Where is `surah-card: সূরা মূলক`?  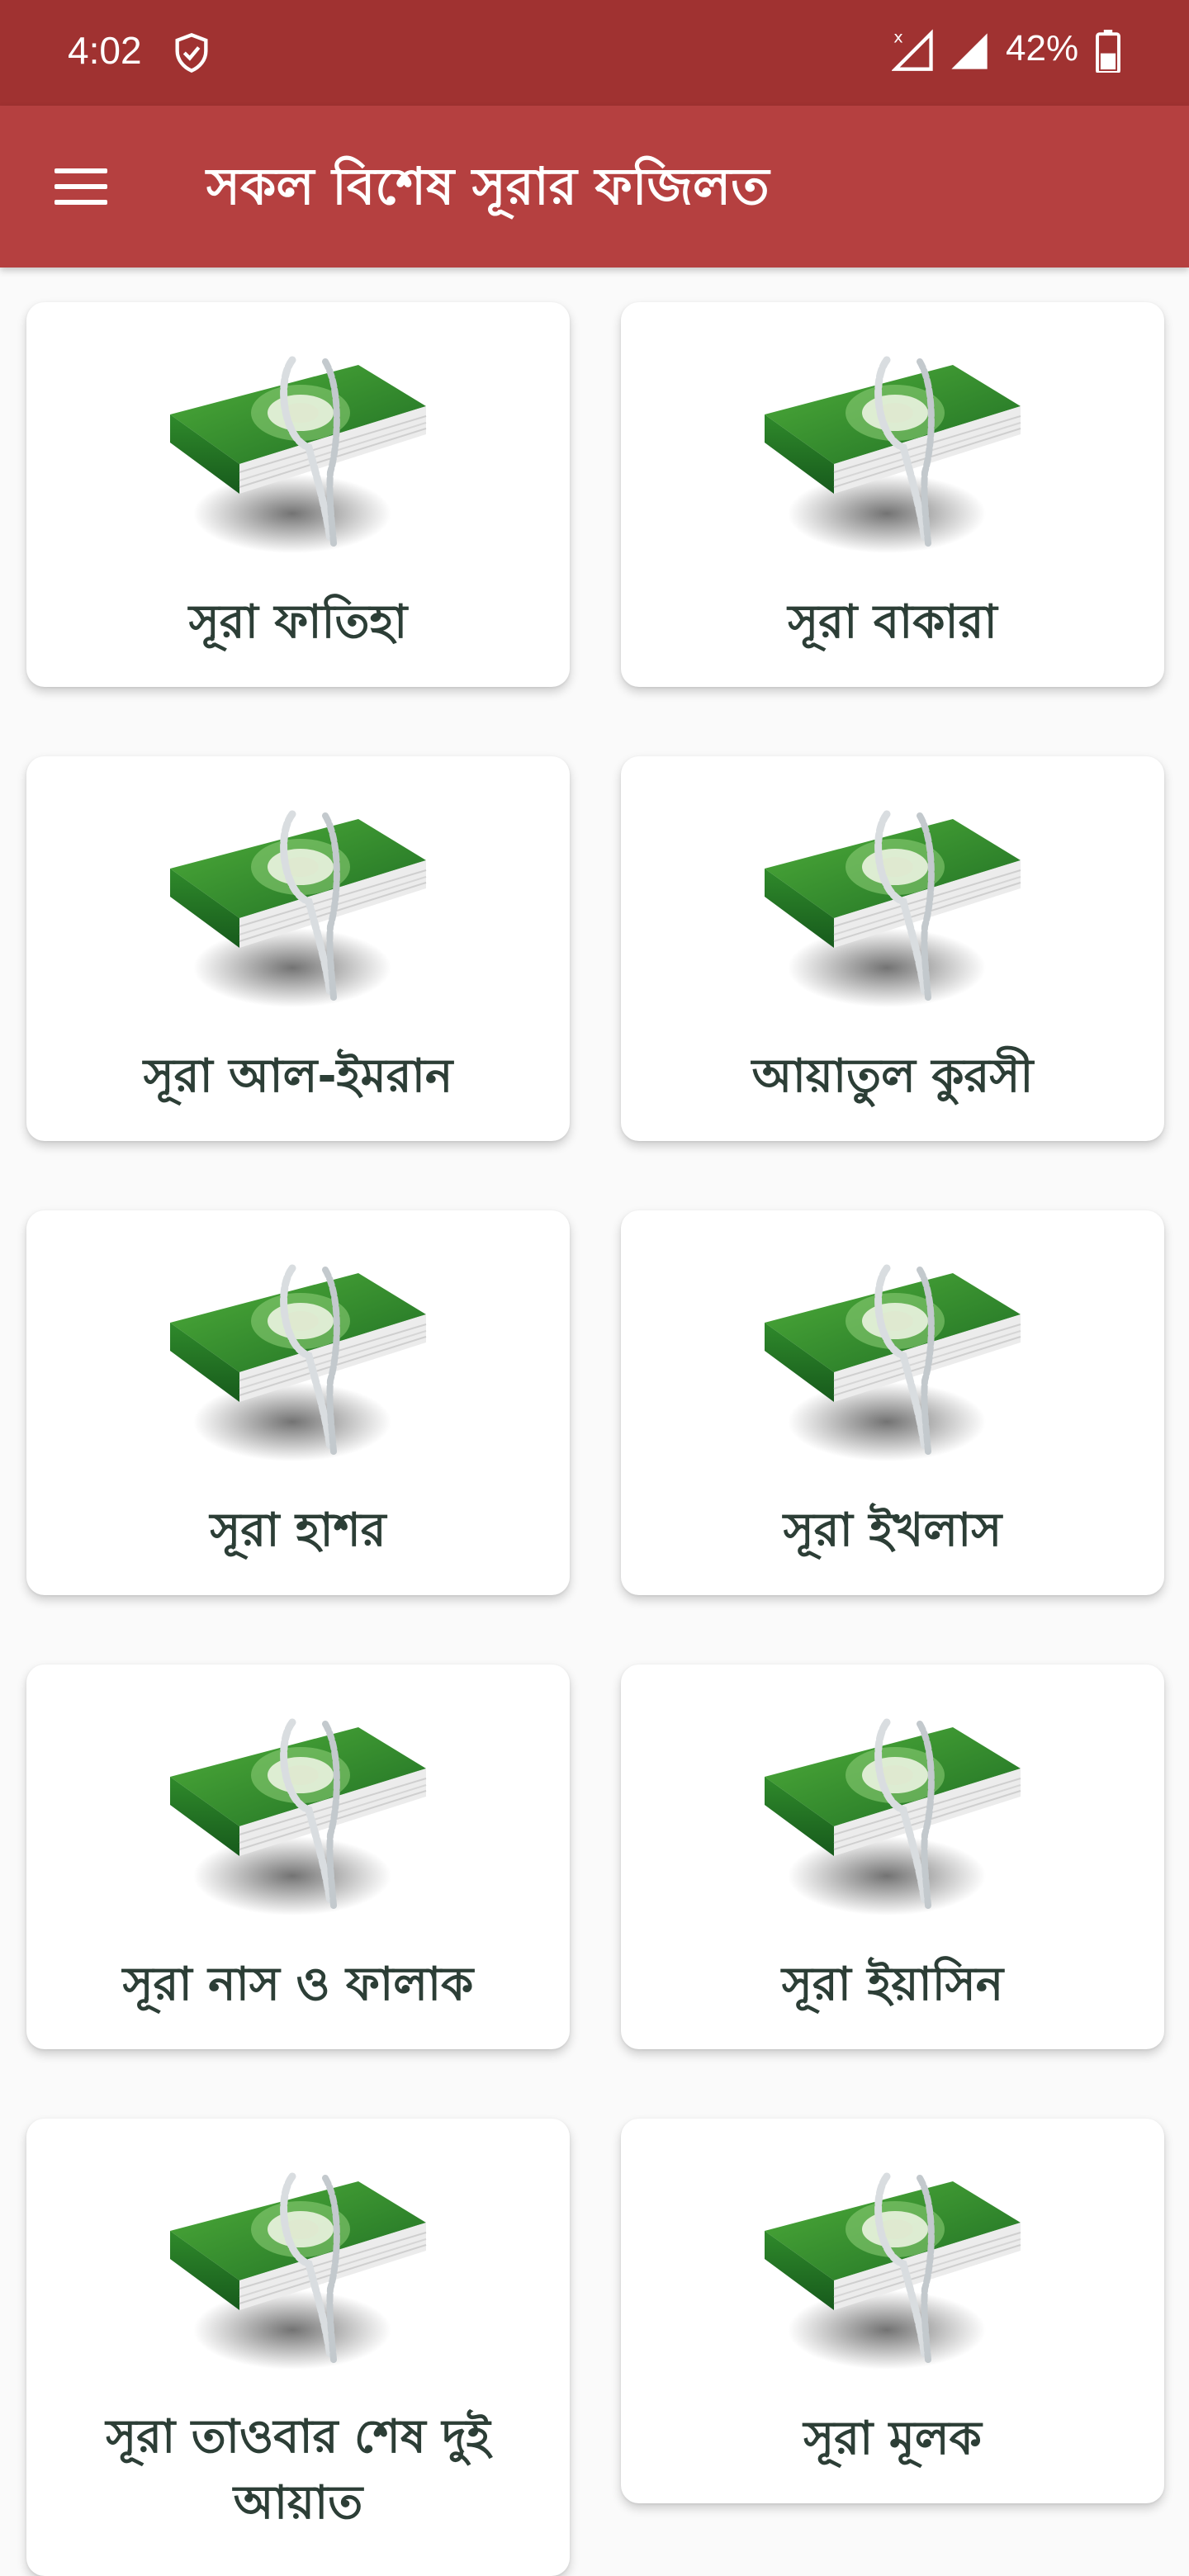 surah-card: সূরা মূলক is located at coordinates (892, 2311).